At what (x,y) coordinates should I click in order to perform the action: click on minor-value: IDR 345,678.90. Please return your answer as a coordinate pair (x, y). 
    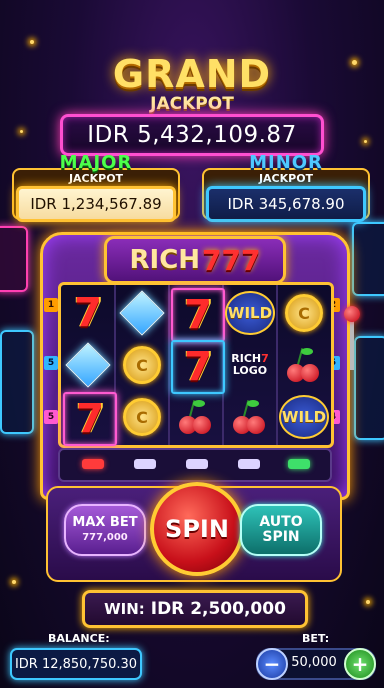
    Looking at the image, I should click on (286, 204).